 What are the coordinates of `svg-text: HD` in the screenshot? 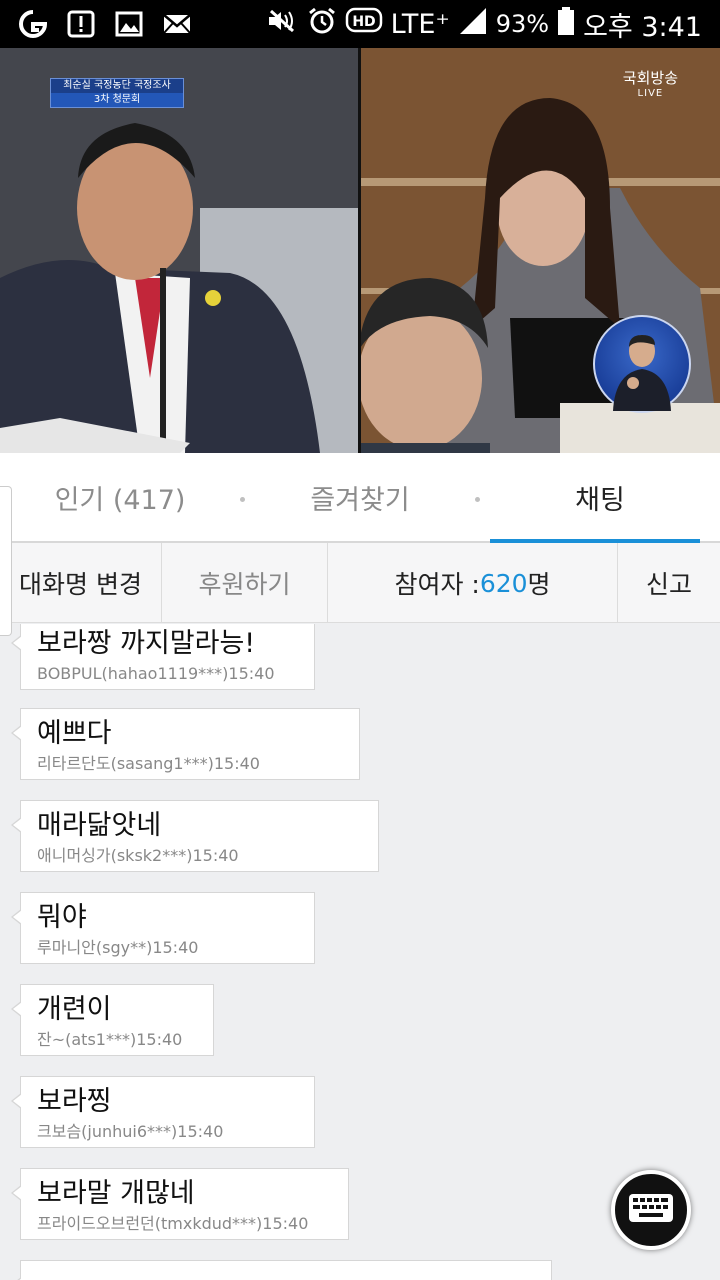 It's located at (363, 22).